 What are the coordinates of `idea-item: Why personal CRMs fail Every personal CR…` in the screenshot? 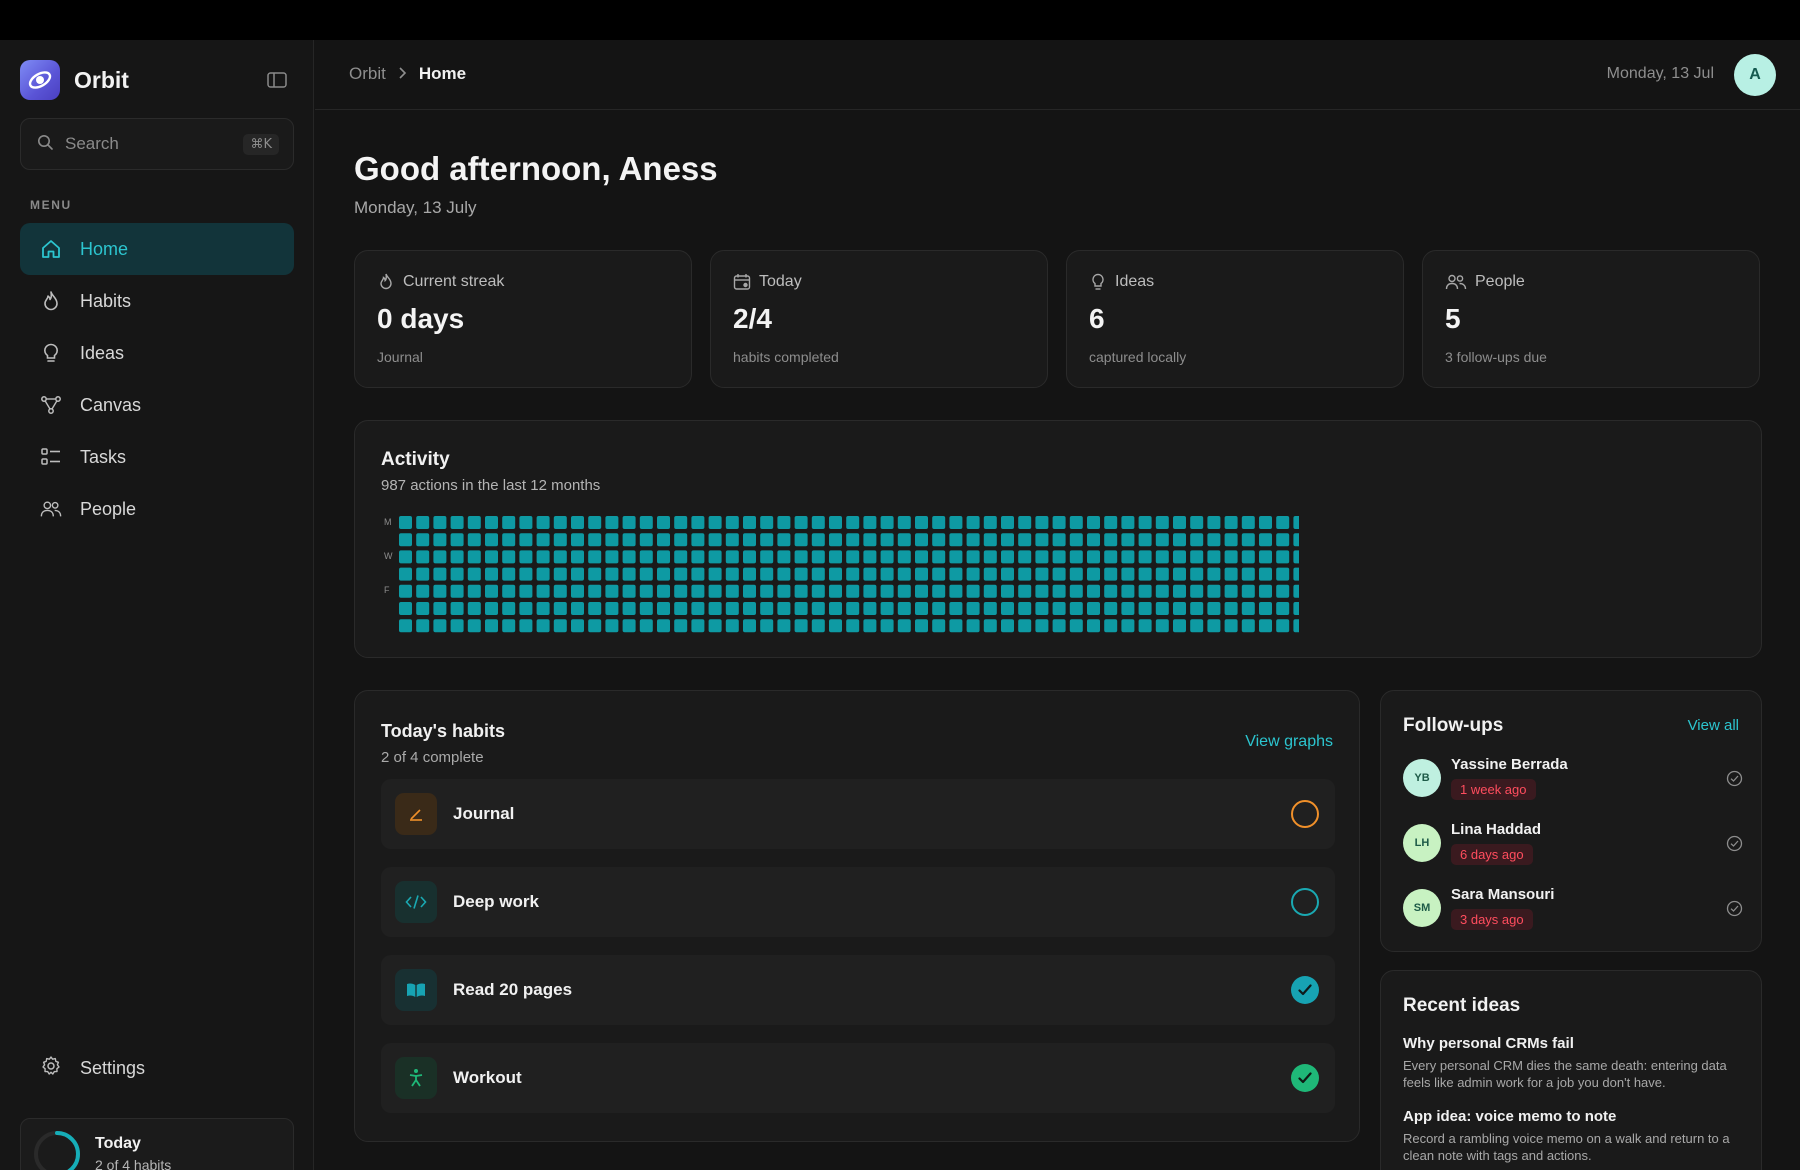 It's located at (1573, 1063).